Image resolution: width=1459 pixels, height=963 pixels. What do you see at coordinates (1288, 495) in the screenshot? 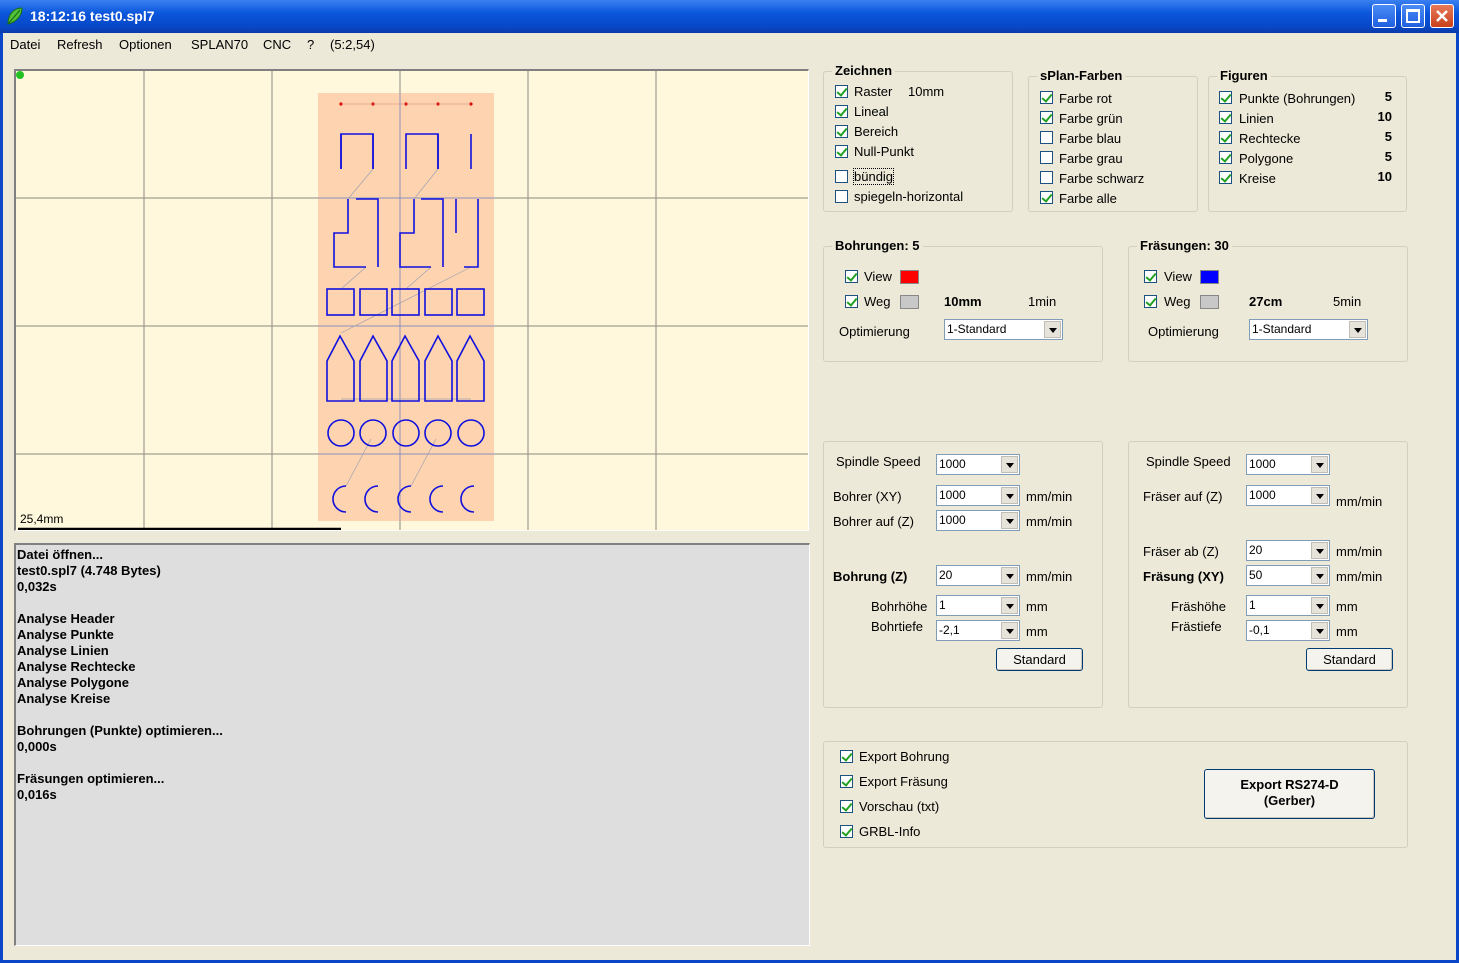
I see `fraeser-auf-input: 1000` at bounding box center [1288, 495].